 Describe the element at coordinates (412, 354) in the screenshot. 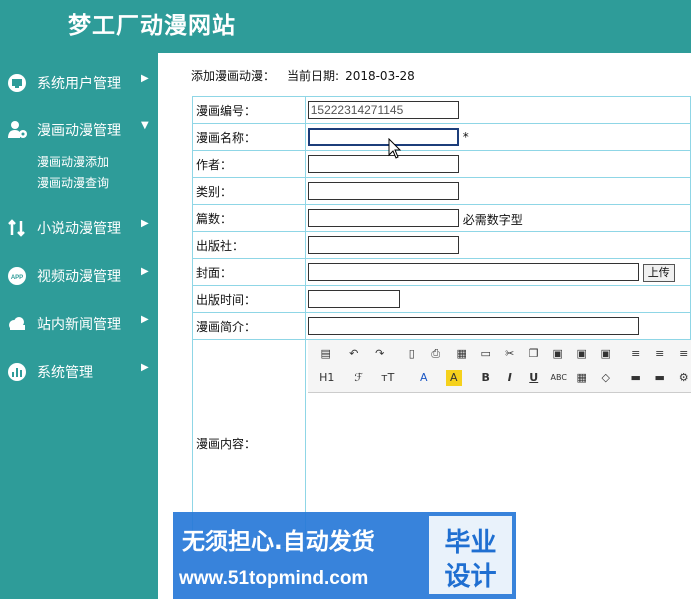

I see `preview-icon: ▯` at that location.